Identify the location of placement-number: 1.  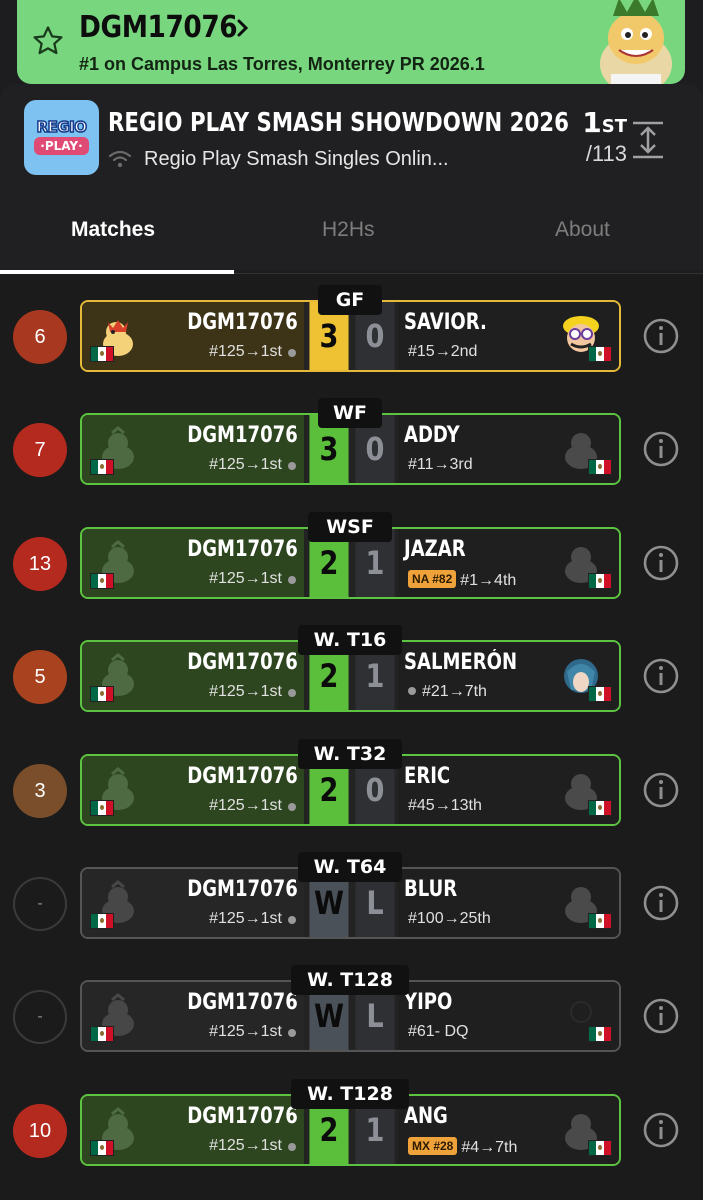
(592, 122).